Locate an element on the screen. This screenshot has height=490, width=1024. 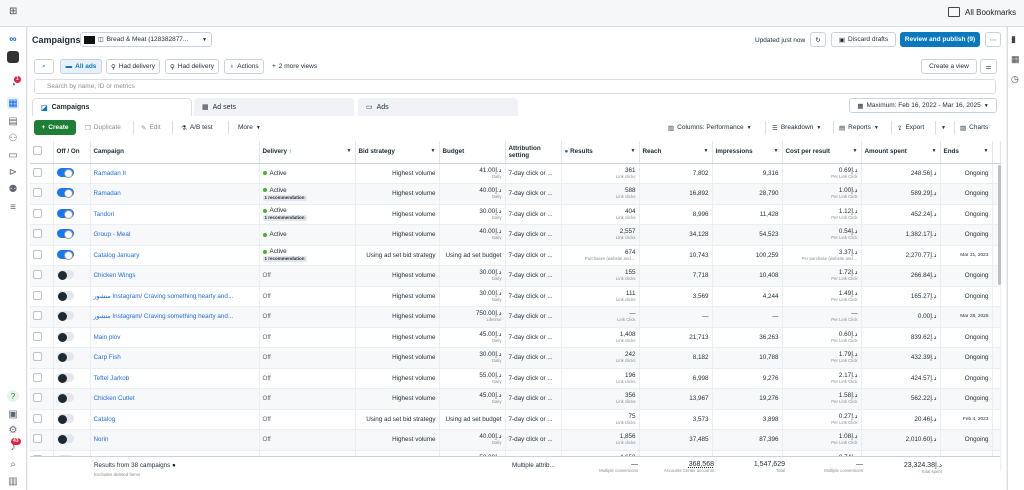
campaign-name-cell: Tandori is located at coordinates (175, 214).